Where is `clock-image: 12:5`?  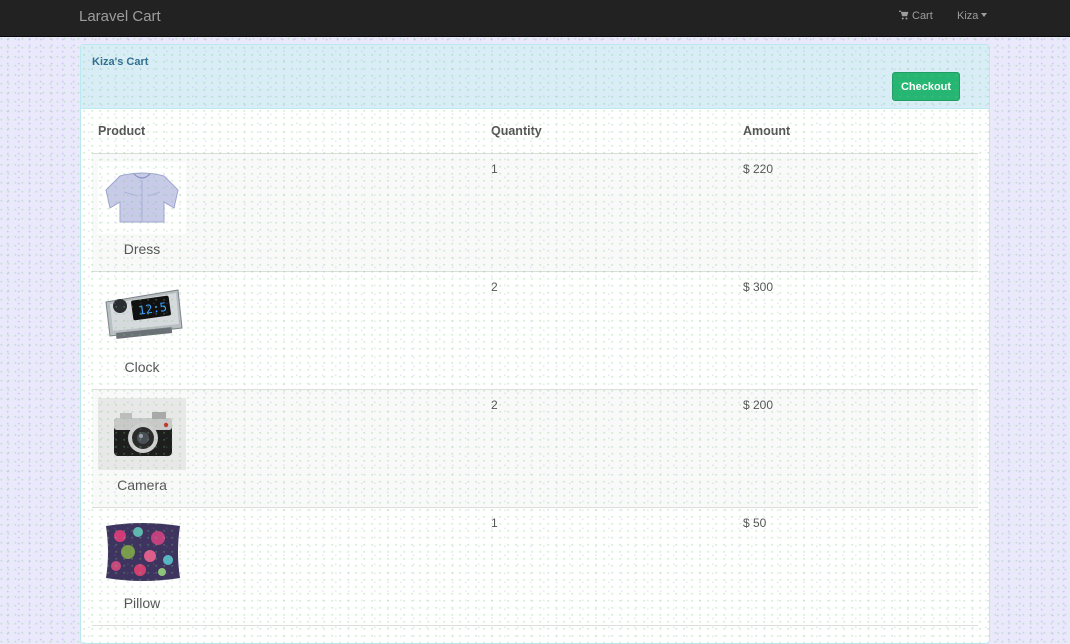 clock-image: 12:5 is located at coordinates (142, 315).